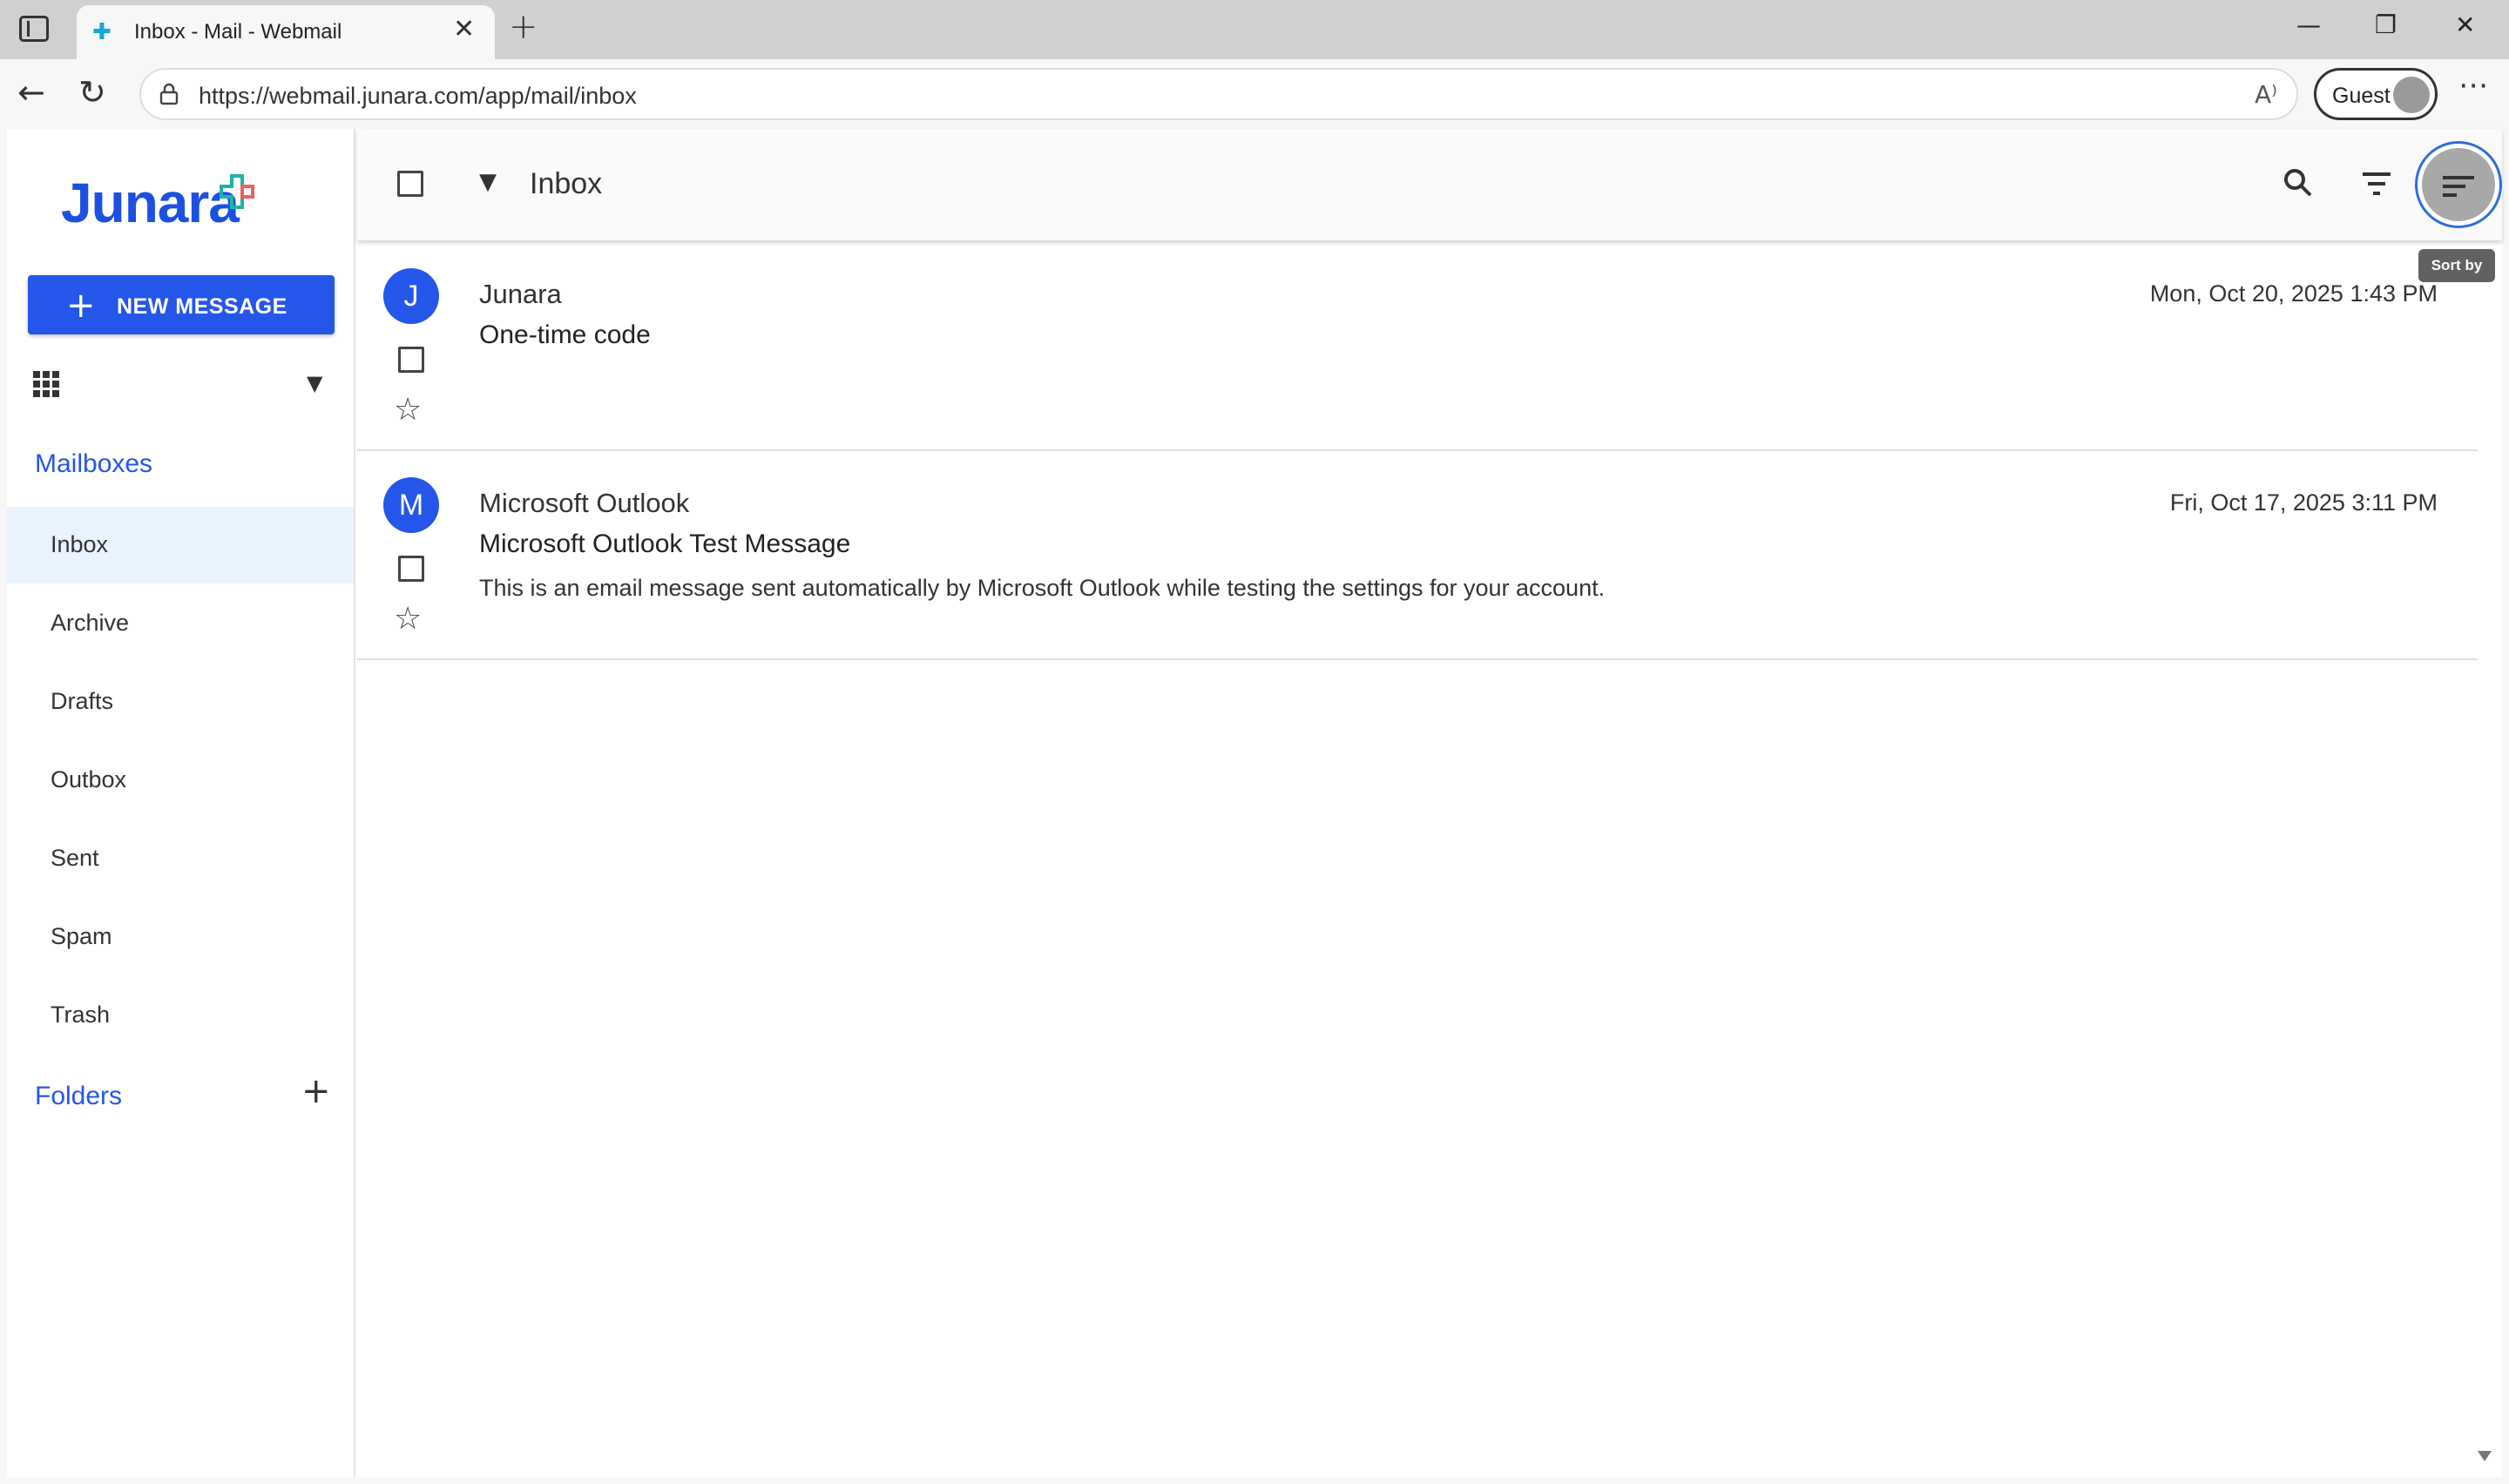  Describe the element at coordinates (2308, 25) in the screenshot. I see `minimize-icon: —` at that location.